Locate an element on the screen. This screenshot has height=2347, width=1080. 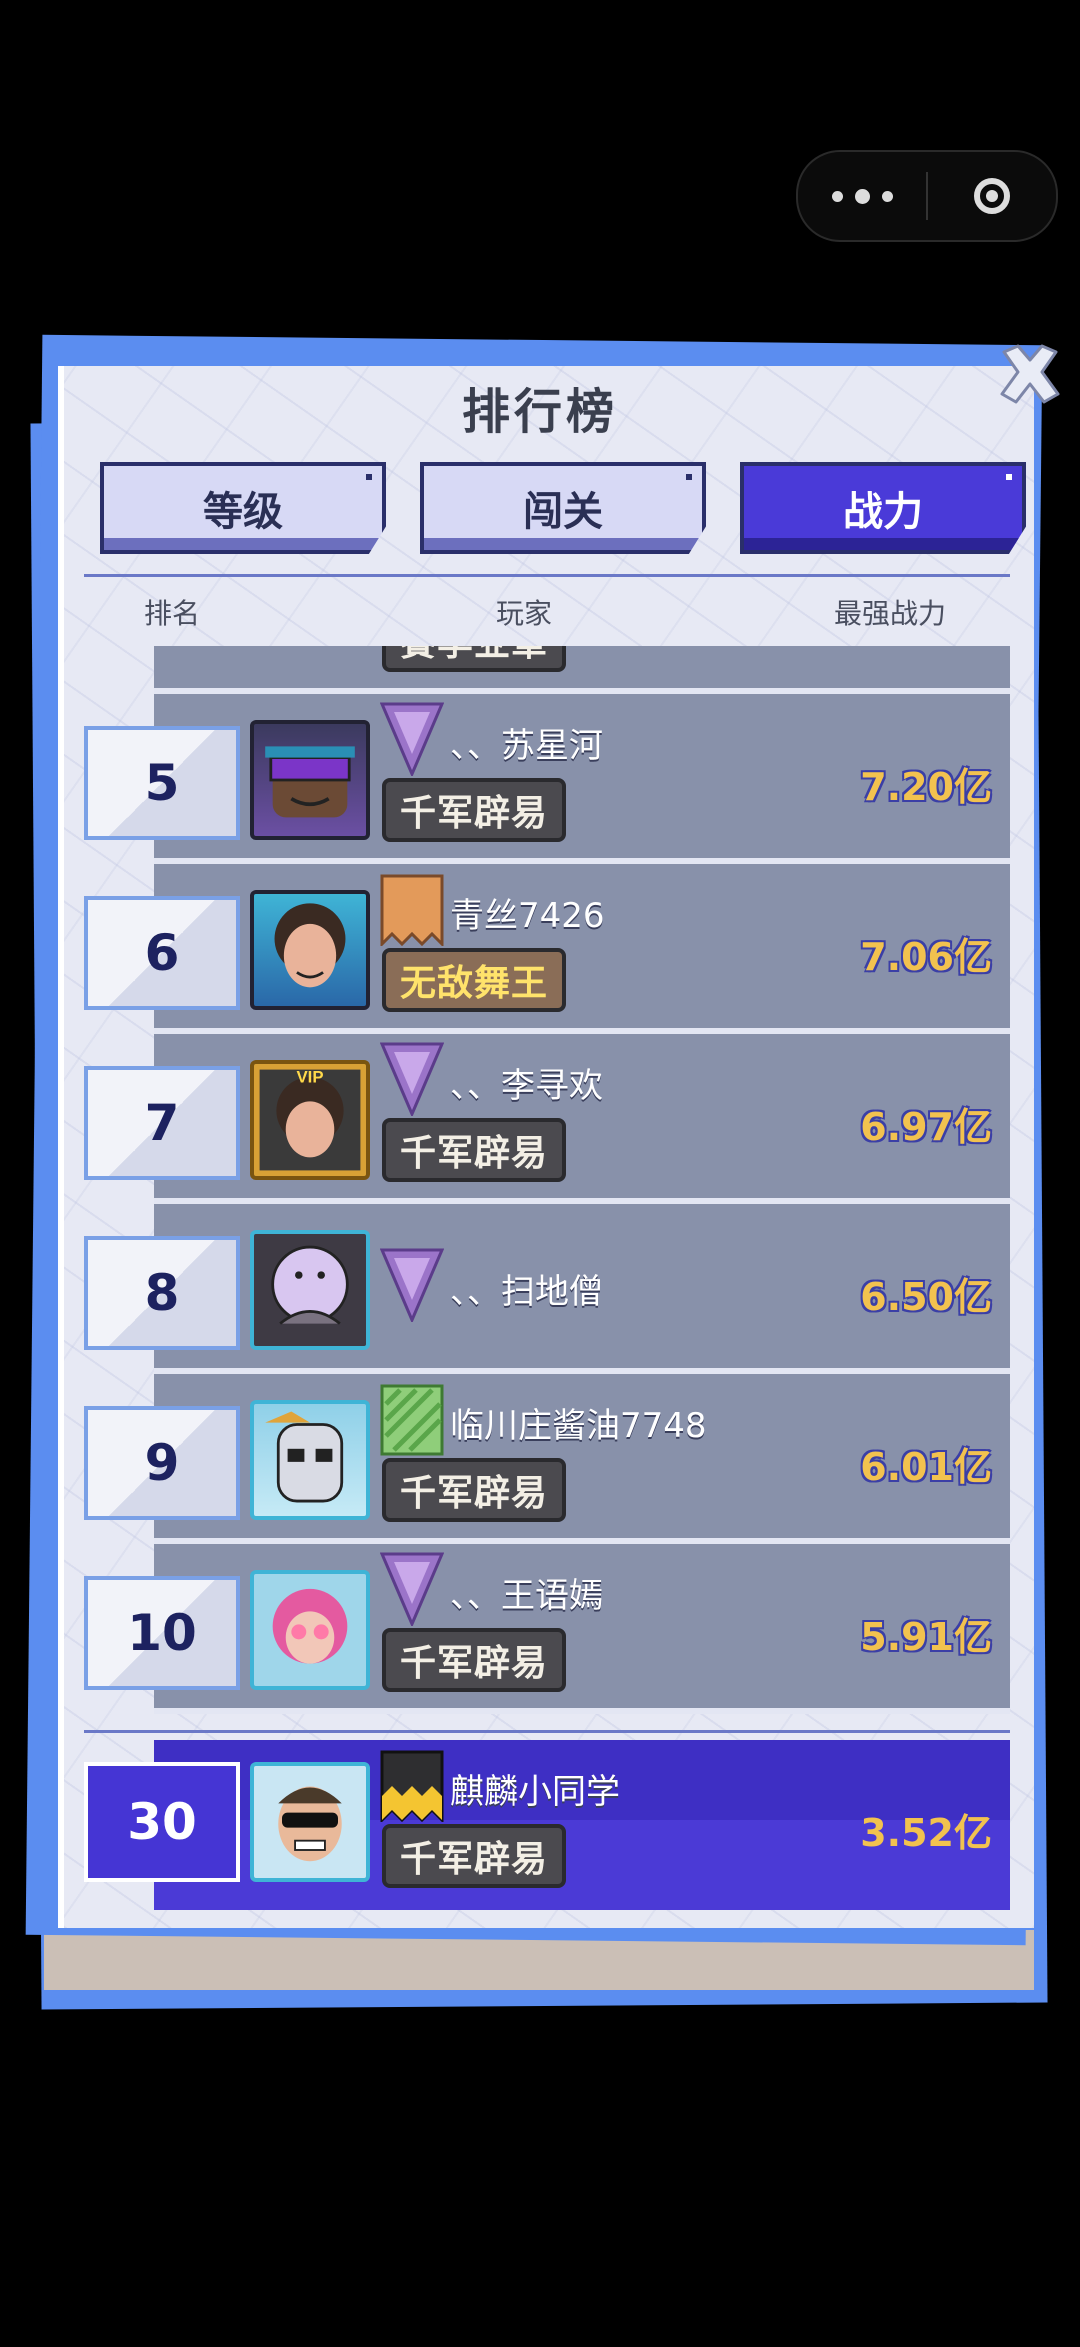
my-player-name: 麒麟小同学 is located at coordinates (535, 1792).